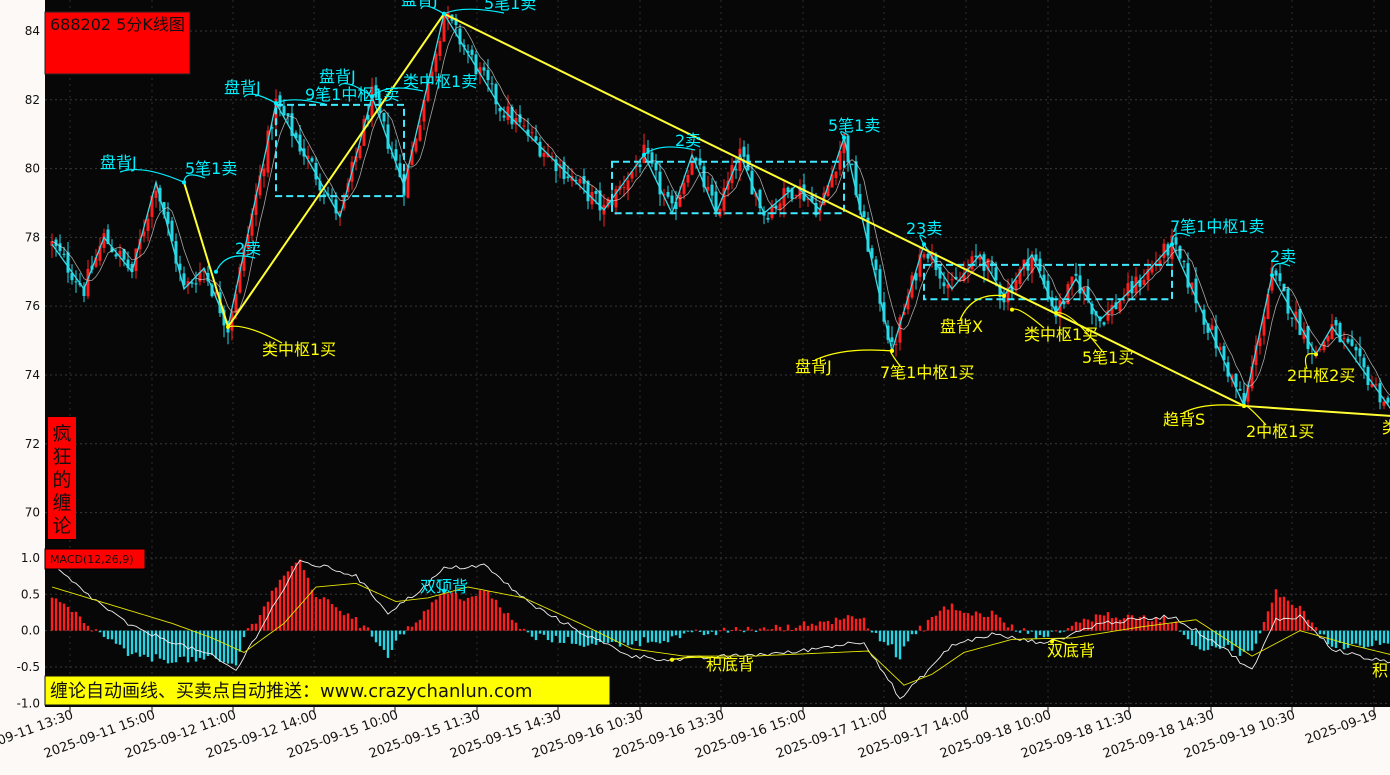 This screenshot has width=1390, height=775. What do you see at coordinates (28, 703) in the screenshot?
I see `macd-tick-label: -1.0` at bounding box center [28, 703].